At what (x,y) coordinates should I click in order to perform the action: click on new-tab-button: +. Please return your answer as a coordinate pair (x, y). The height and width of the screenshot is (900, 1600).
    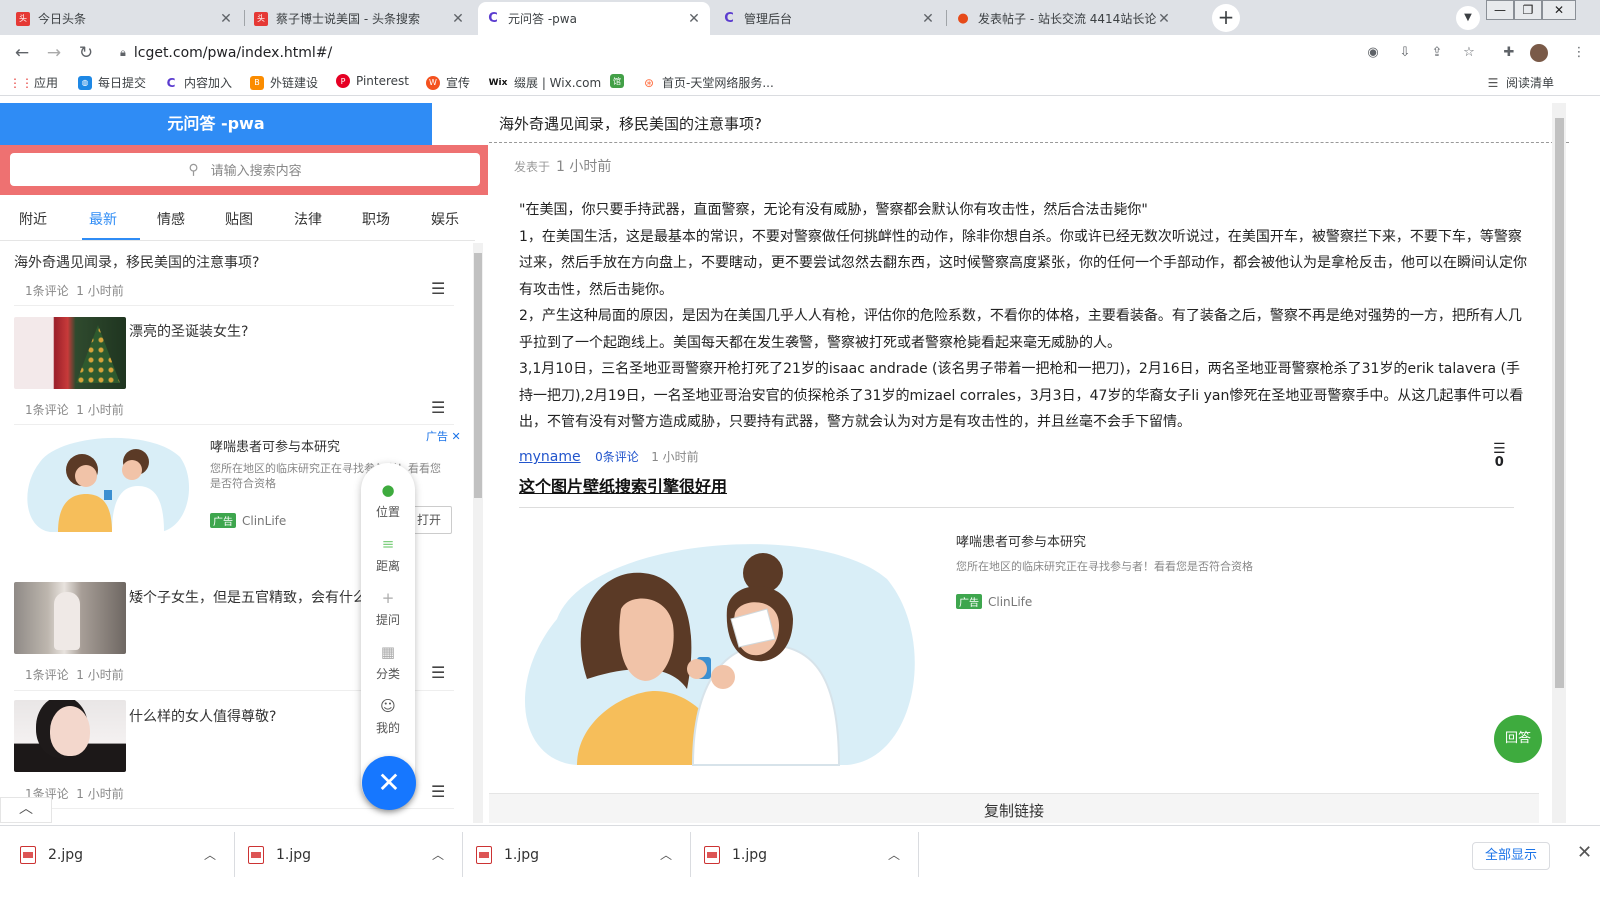
    Looking at the image, I should click on (1226, 18).